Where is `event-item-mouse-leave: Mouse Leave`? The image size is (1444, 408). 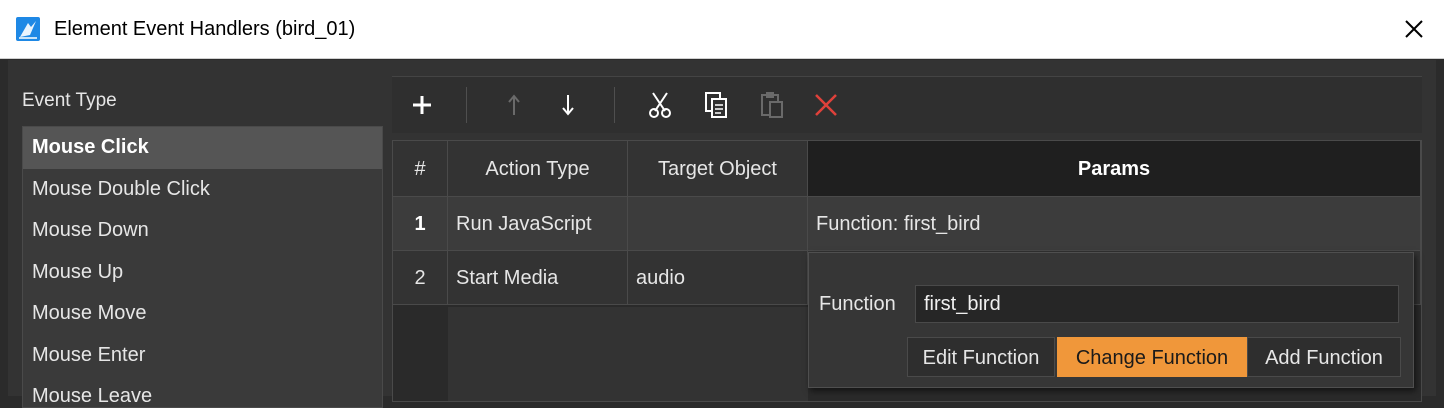 event-item-mouse-leave: Mouse Leave is located at coordinates (202, 391).